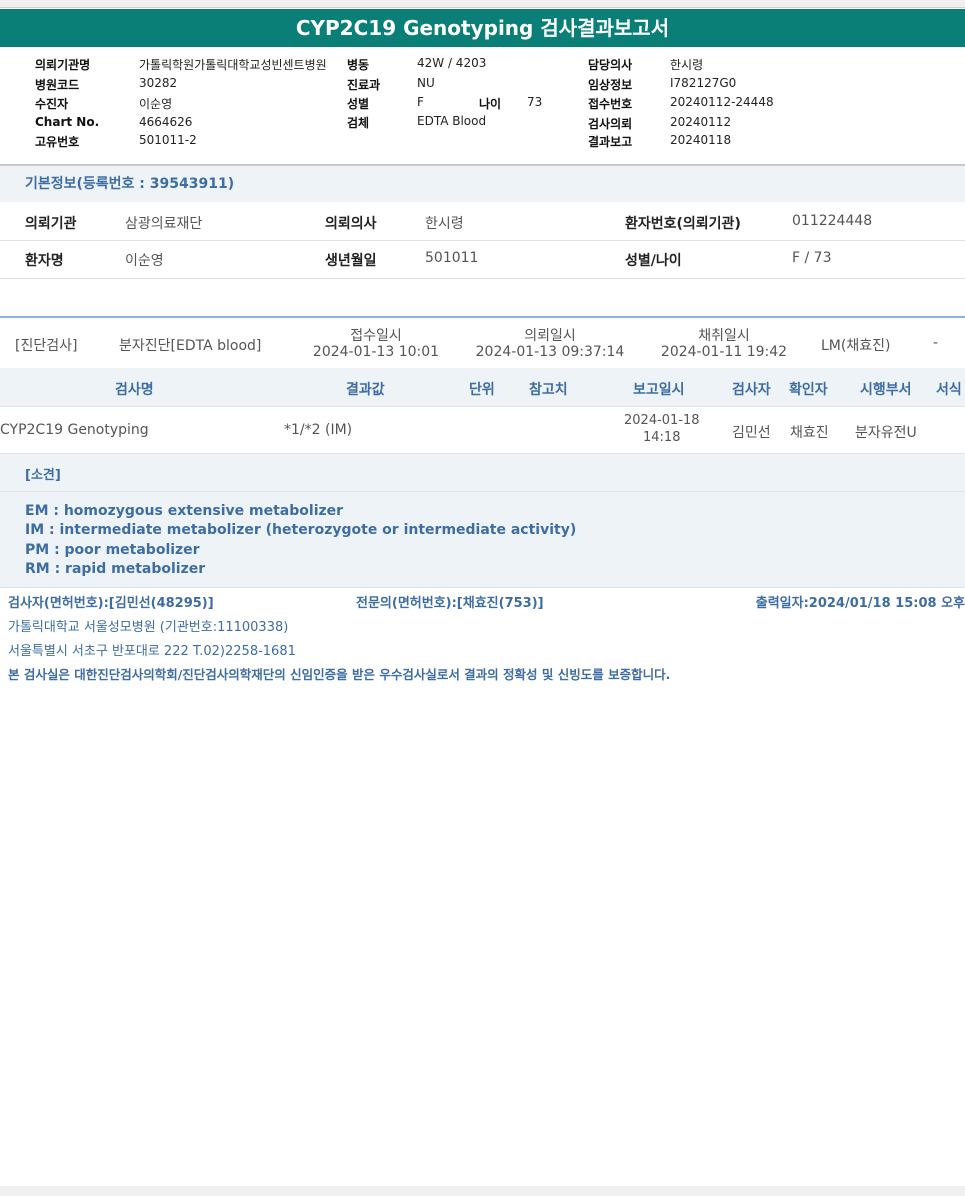 The height and width of the screenshot is (1196, 965). What do you see at coordinates (57, 85) in the screenshot?
I see `header-label: 병원코드` at bounding box center [57, 85].